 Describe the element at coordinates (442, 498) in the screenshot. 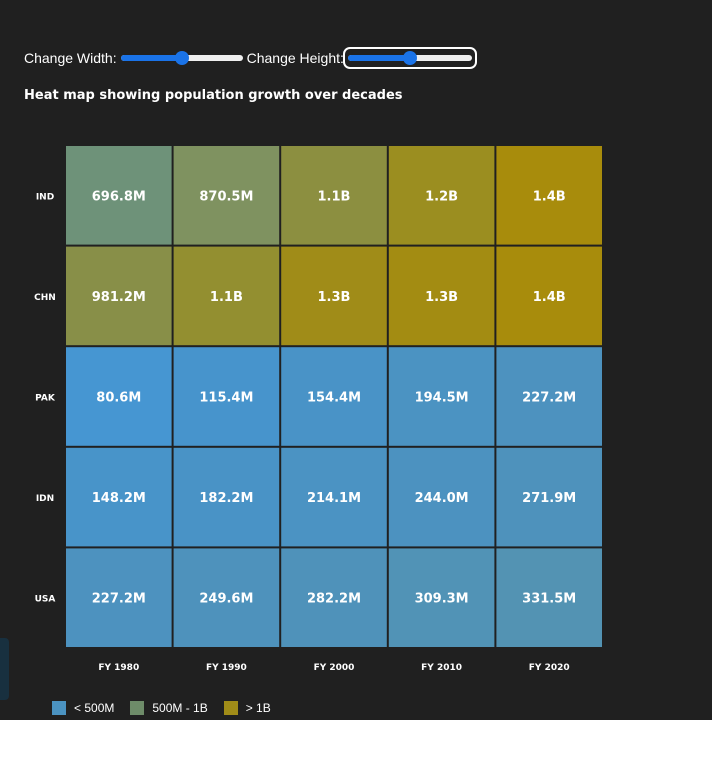

I see `heatmap-cell-label: 244.0M` at that location.